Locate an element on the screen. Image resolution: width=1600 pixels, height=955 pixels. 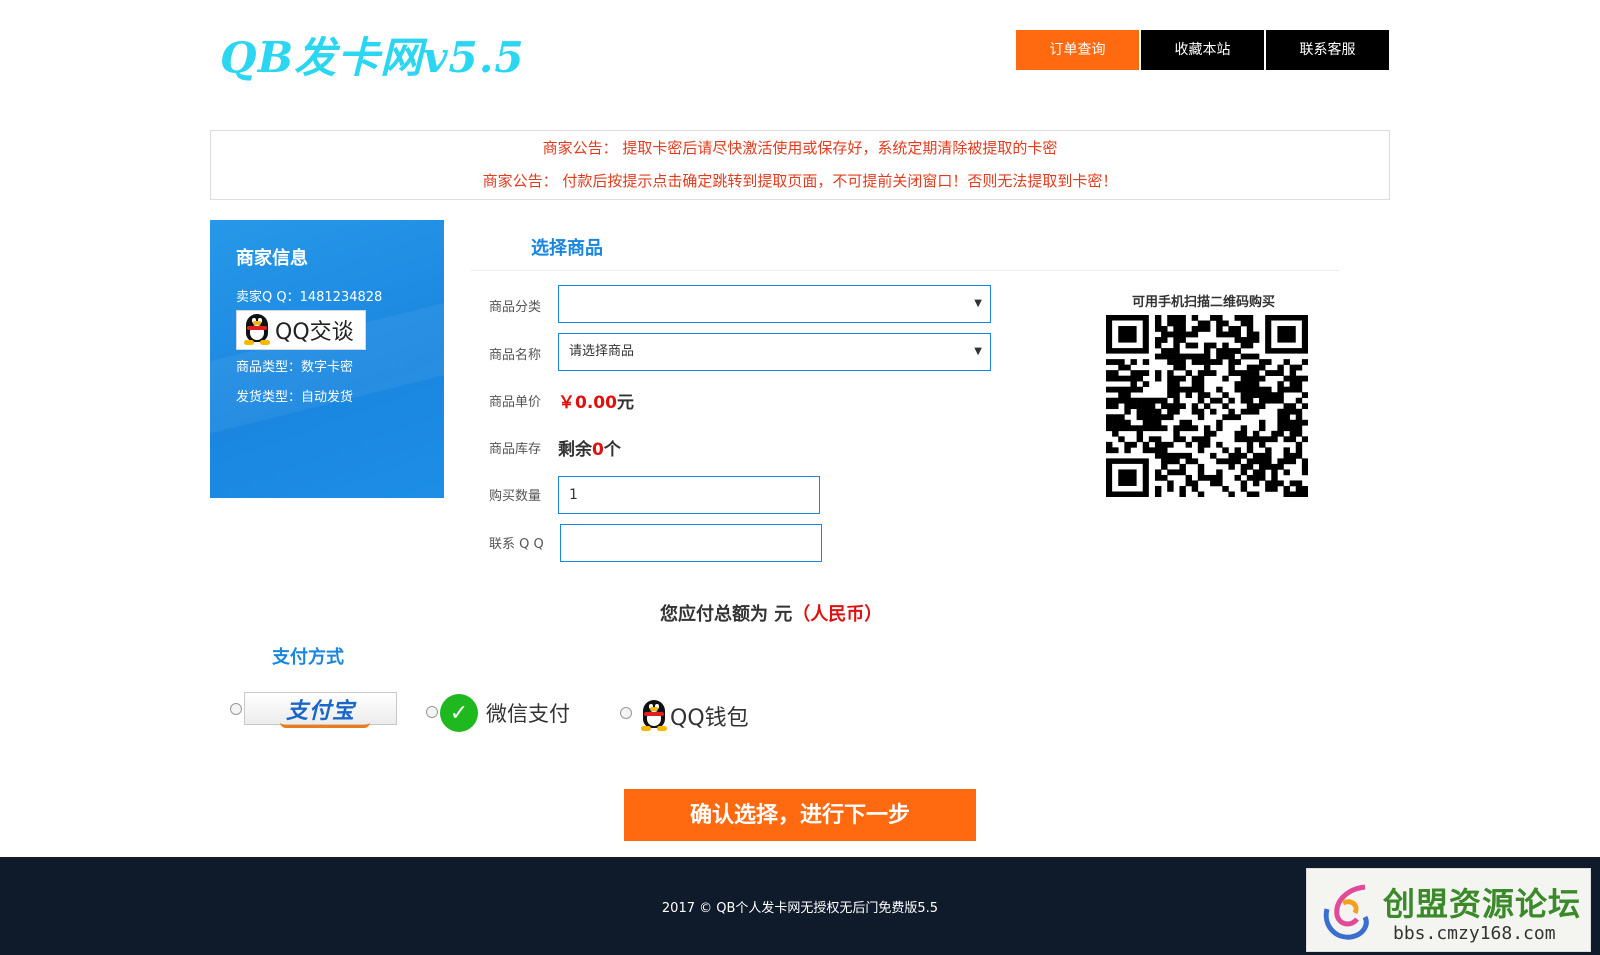
wechat-pay-label: 微信支付 is located at coordinates (528, 714).